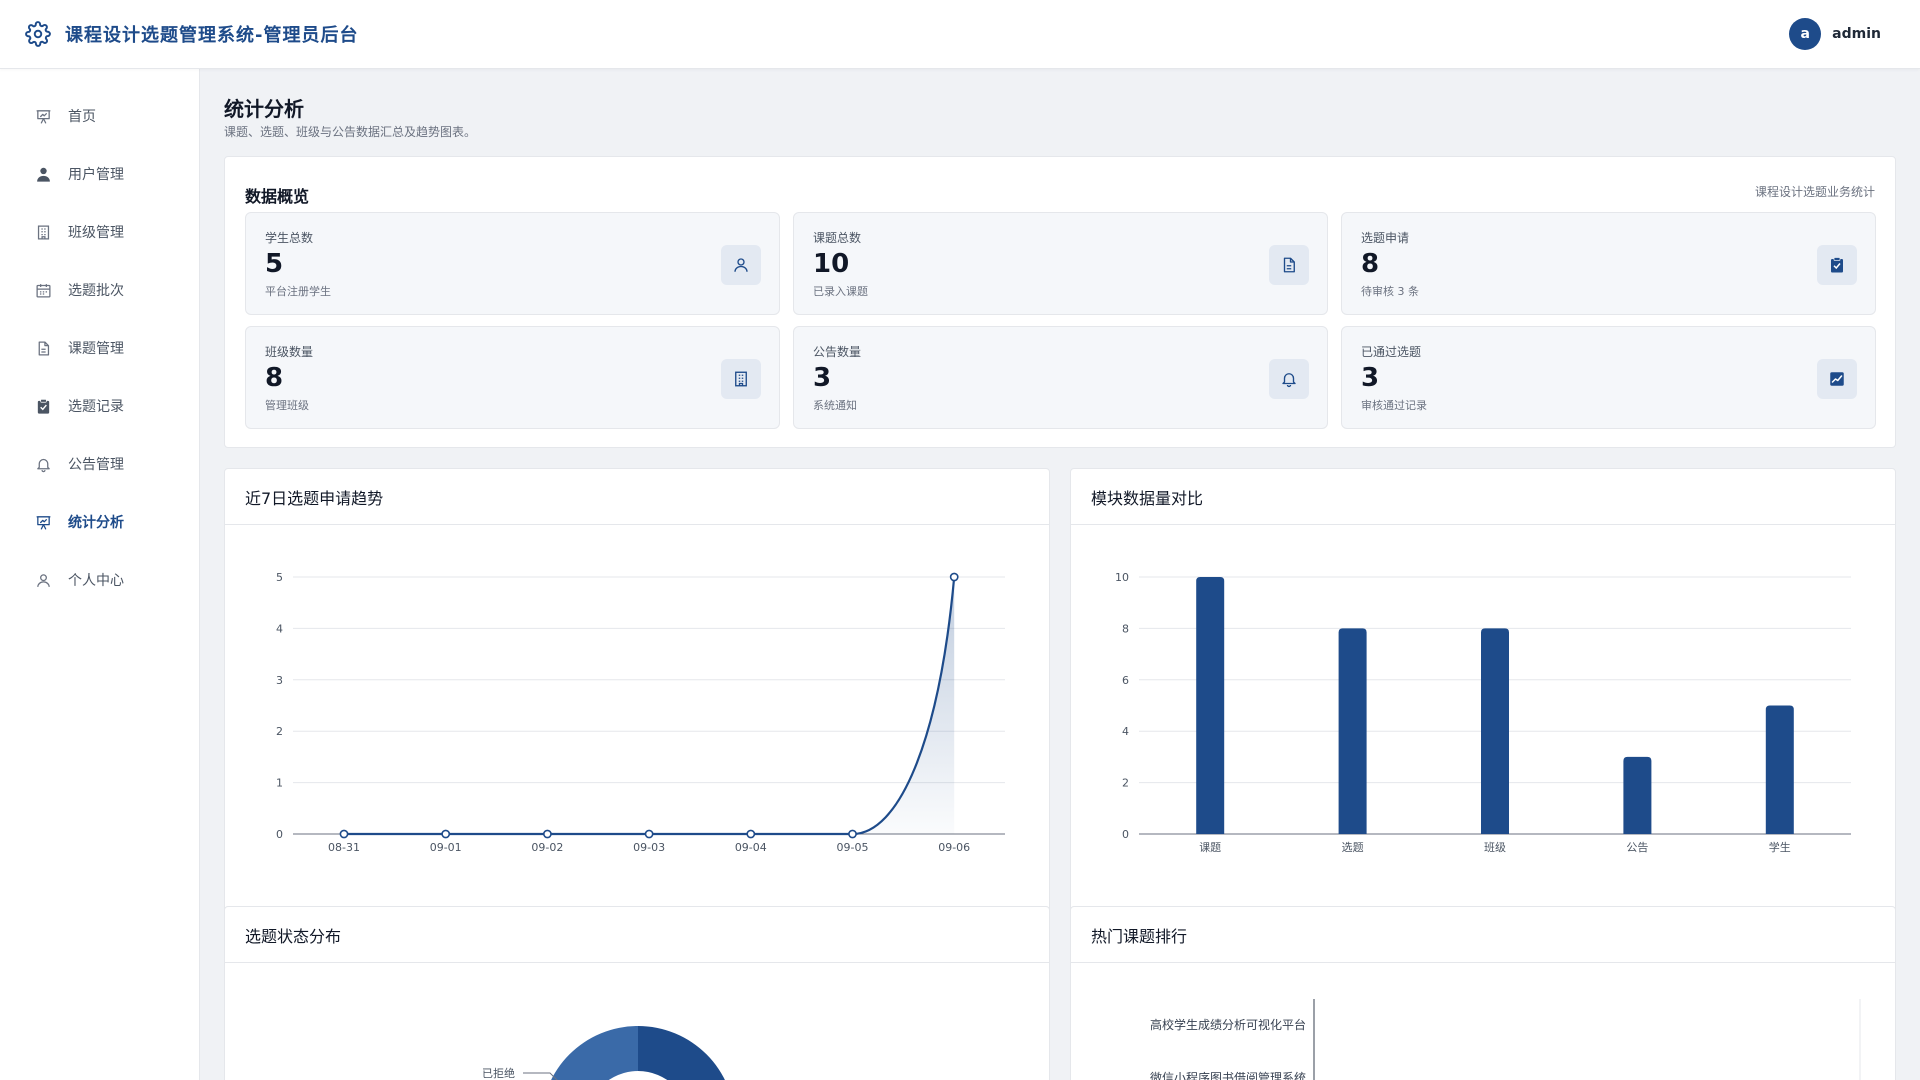 The height and width of the screenshot is (1080, 1920). Describe the element at coordinates (1394, 405) in the screenshot. I see `stat-desc: 审核通过记录` at that location.